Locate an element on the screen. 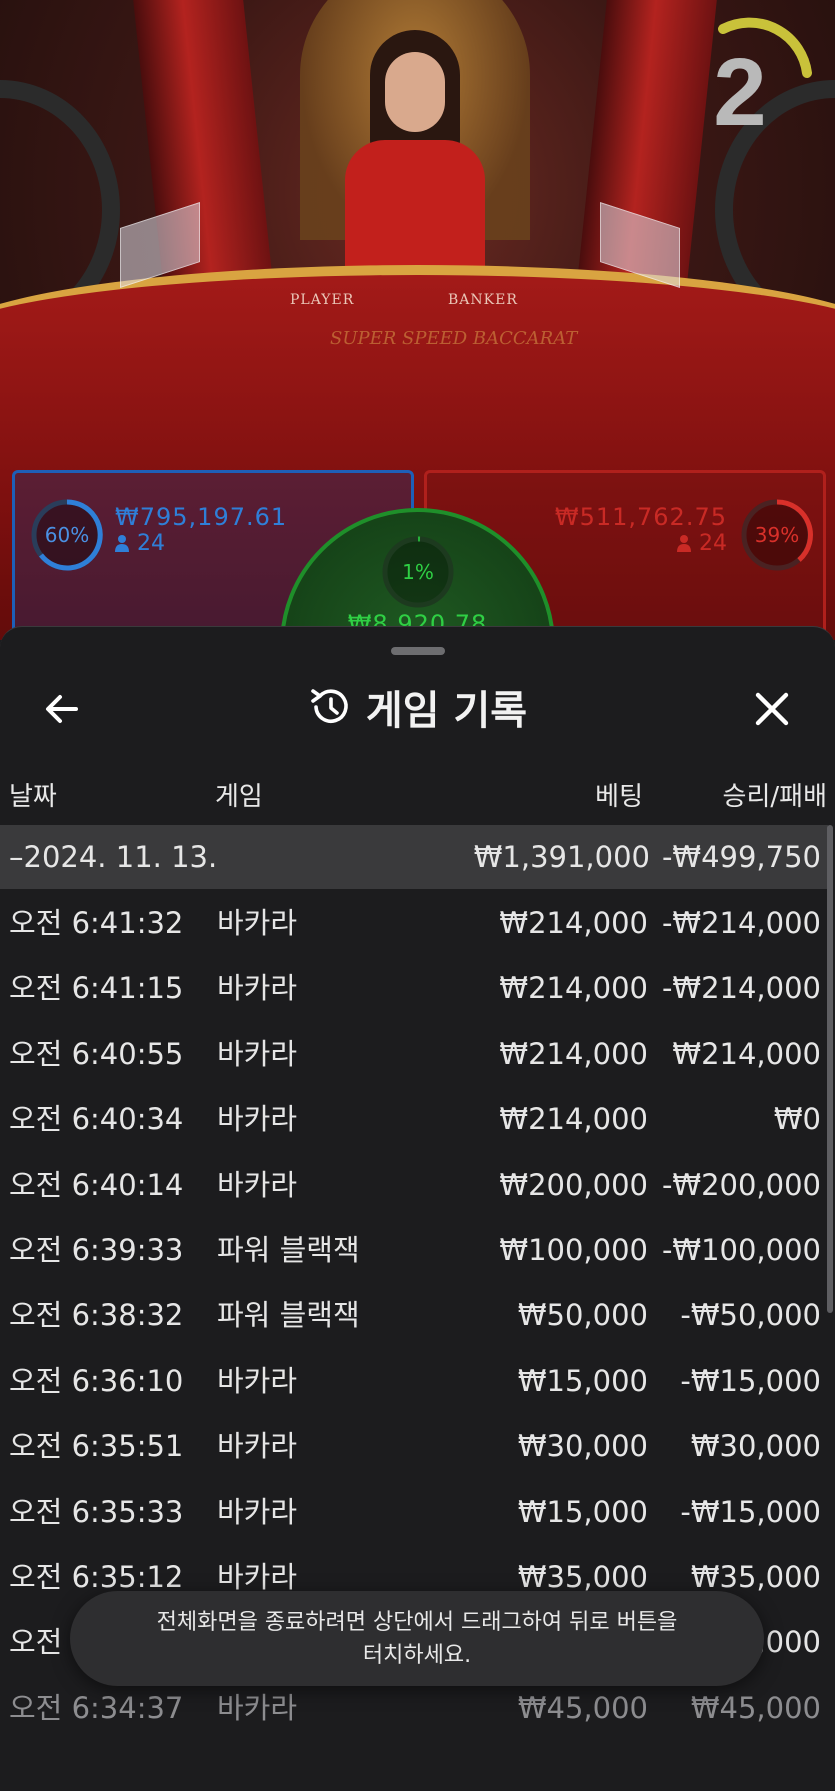 This screenshot has width=835, height=1791. row-time: 오전 6:38:32 is located at coordinates (96, 1315).